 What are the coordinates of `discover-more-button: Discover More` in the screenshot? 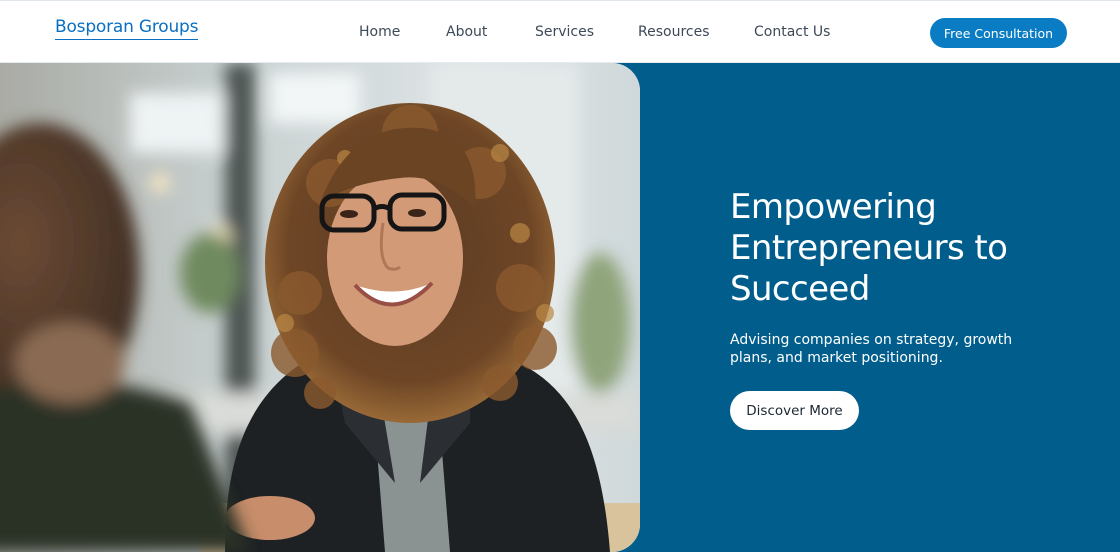 It's located at (794, 410).